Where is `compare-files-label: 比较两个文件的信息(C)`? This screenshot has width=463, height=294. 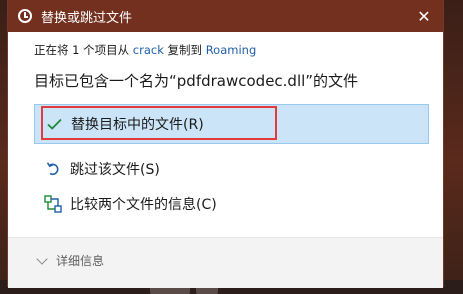 compare-files-label: 比较两个文件的信息(C) is located at coordinates (143, 205).